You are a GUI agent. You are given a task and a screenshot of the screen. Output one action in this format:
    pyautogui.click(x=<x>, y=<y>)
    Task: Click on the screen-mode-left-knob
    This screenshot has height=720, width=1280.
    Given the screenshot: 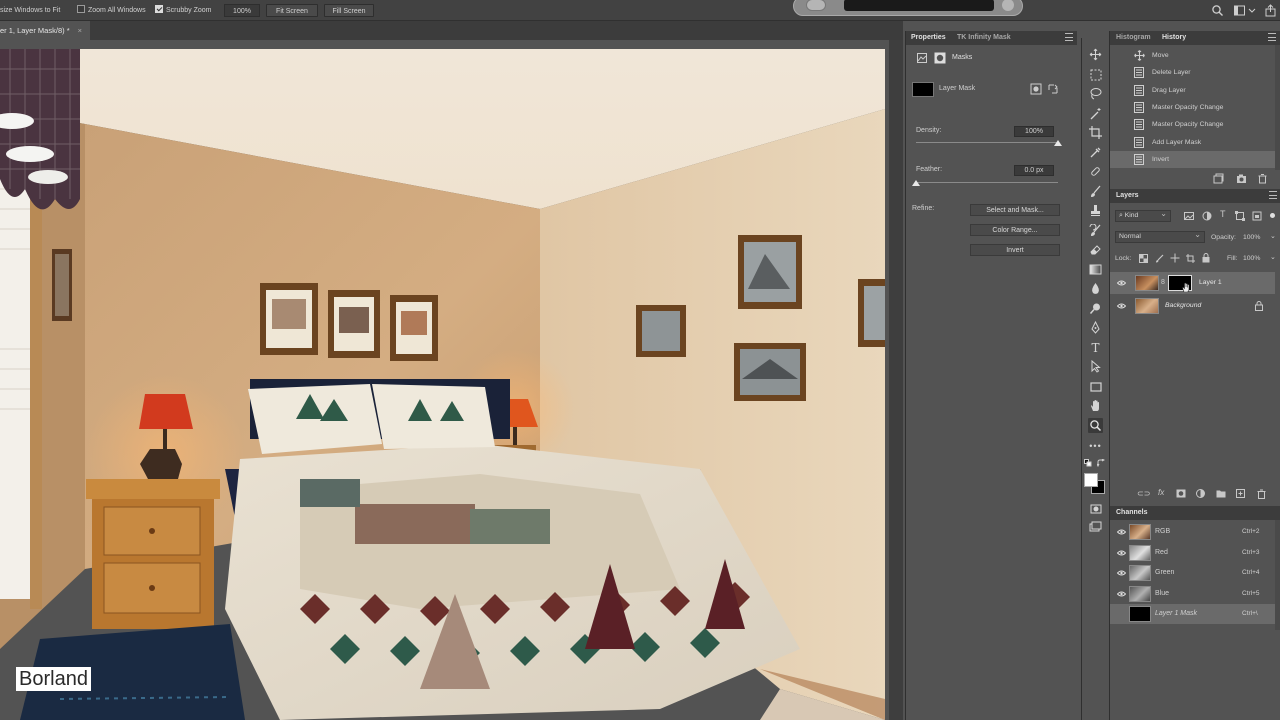 What is the action you would take?
    pyautogui.click(x=816, y=5)
    